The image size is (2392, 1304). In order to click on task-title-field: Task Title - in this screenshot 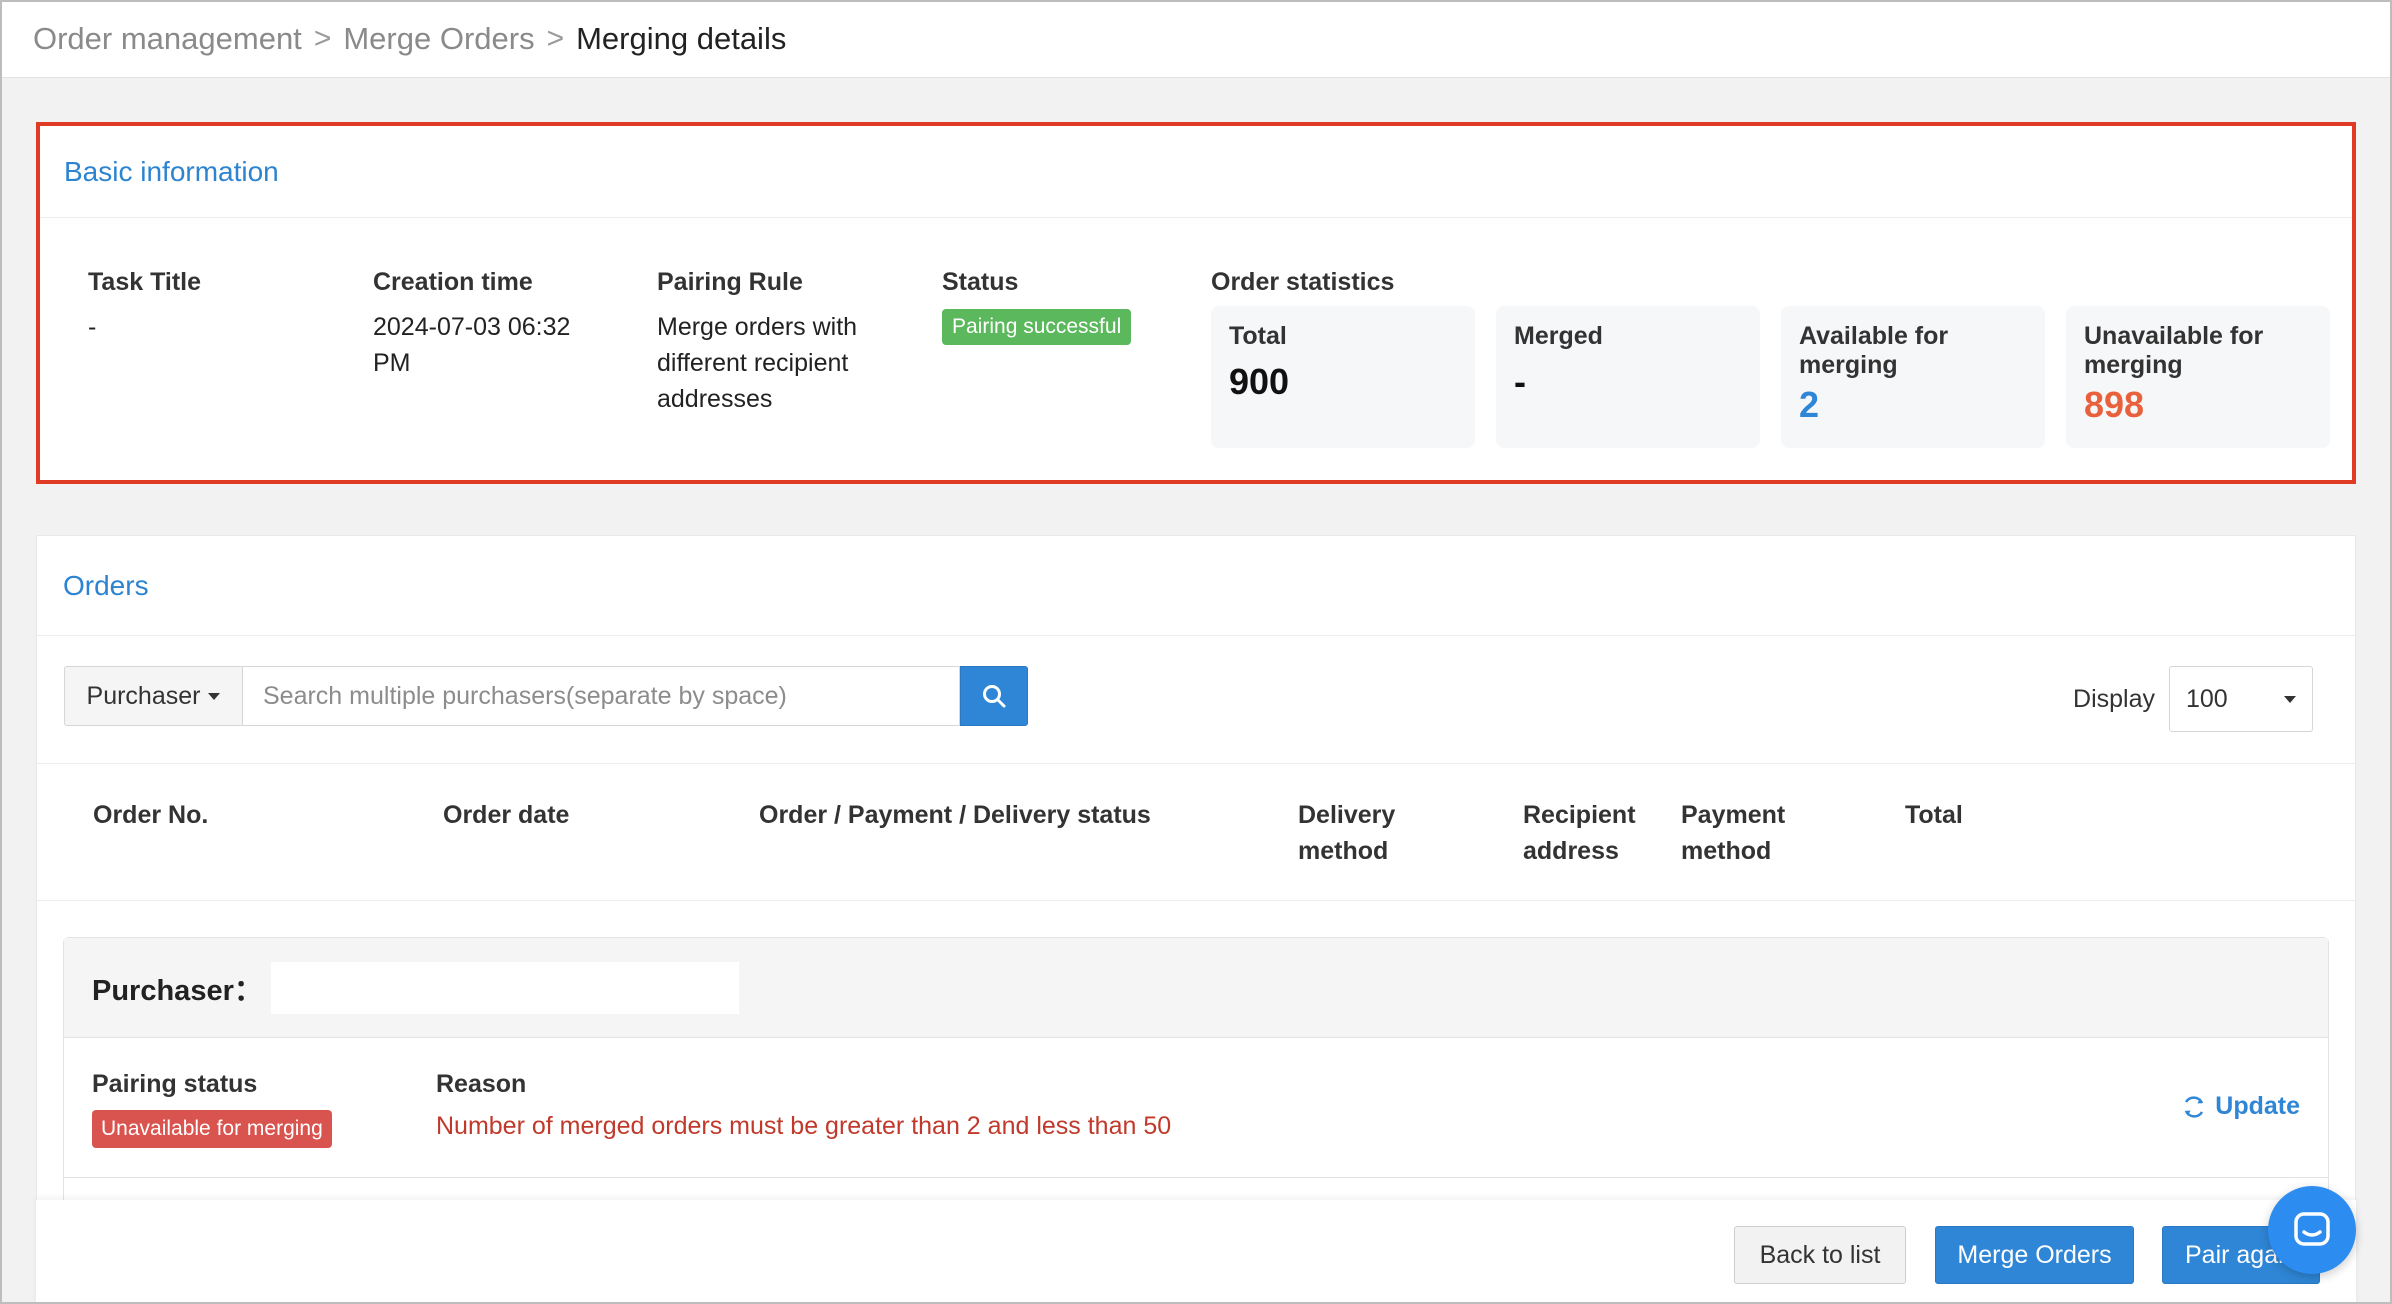, I will do `click(213, 306)`.